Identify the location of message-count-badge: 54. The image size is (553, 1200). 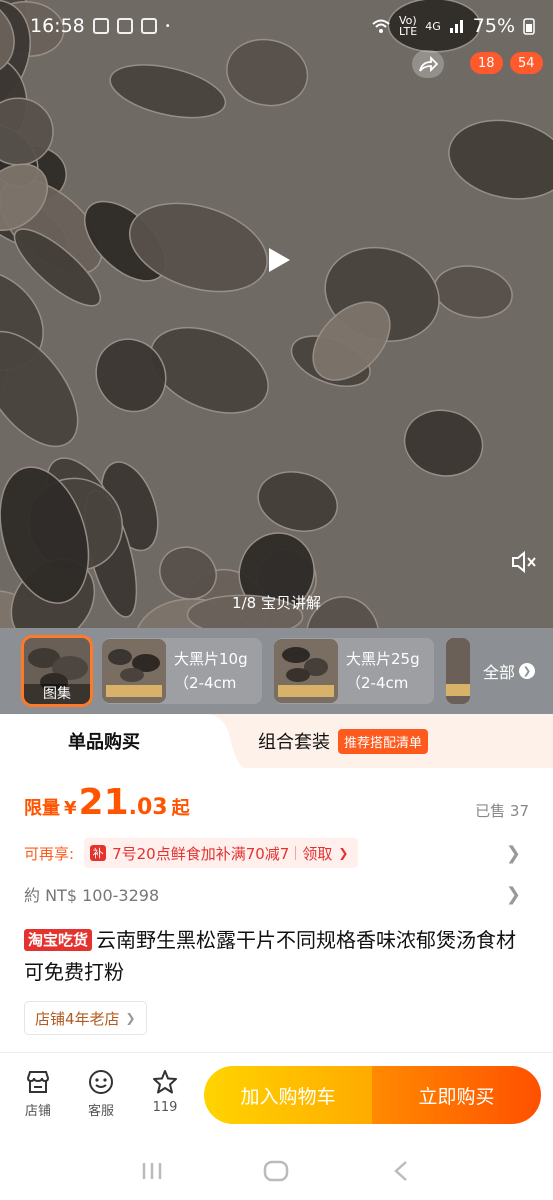
(526, 63).